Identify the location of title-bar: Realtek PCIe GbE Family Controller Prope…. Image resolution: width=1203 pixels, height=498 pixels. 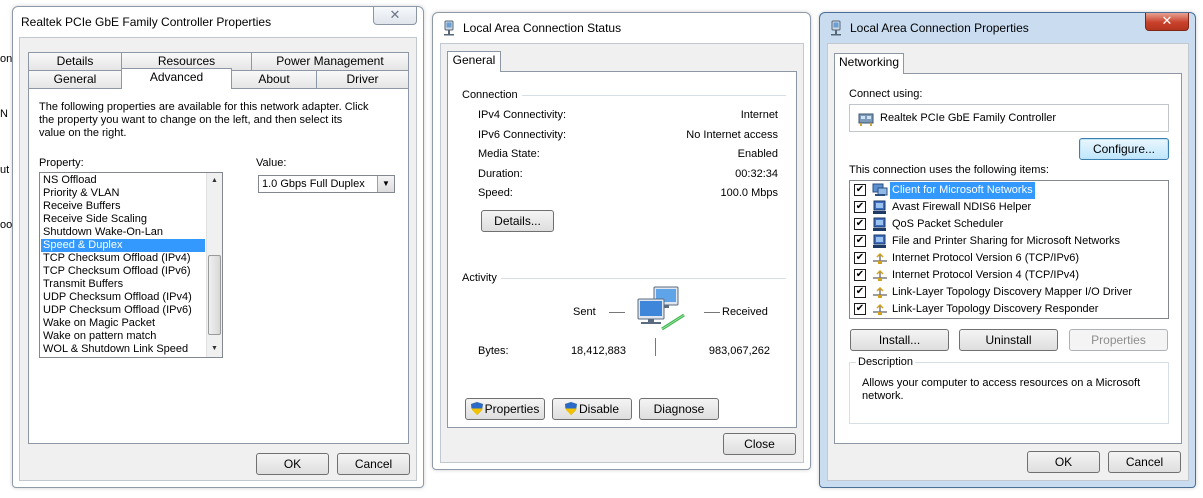
(218, 21).